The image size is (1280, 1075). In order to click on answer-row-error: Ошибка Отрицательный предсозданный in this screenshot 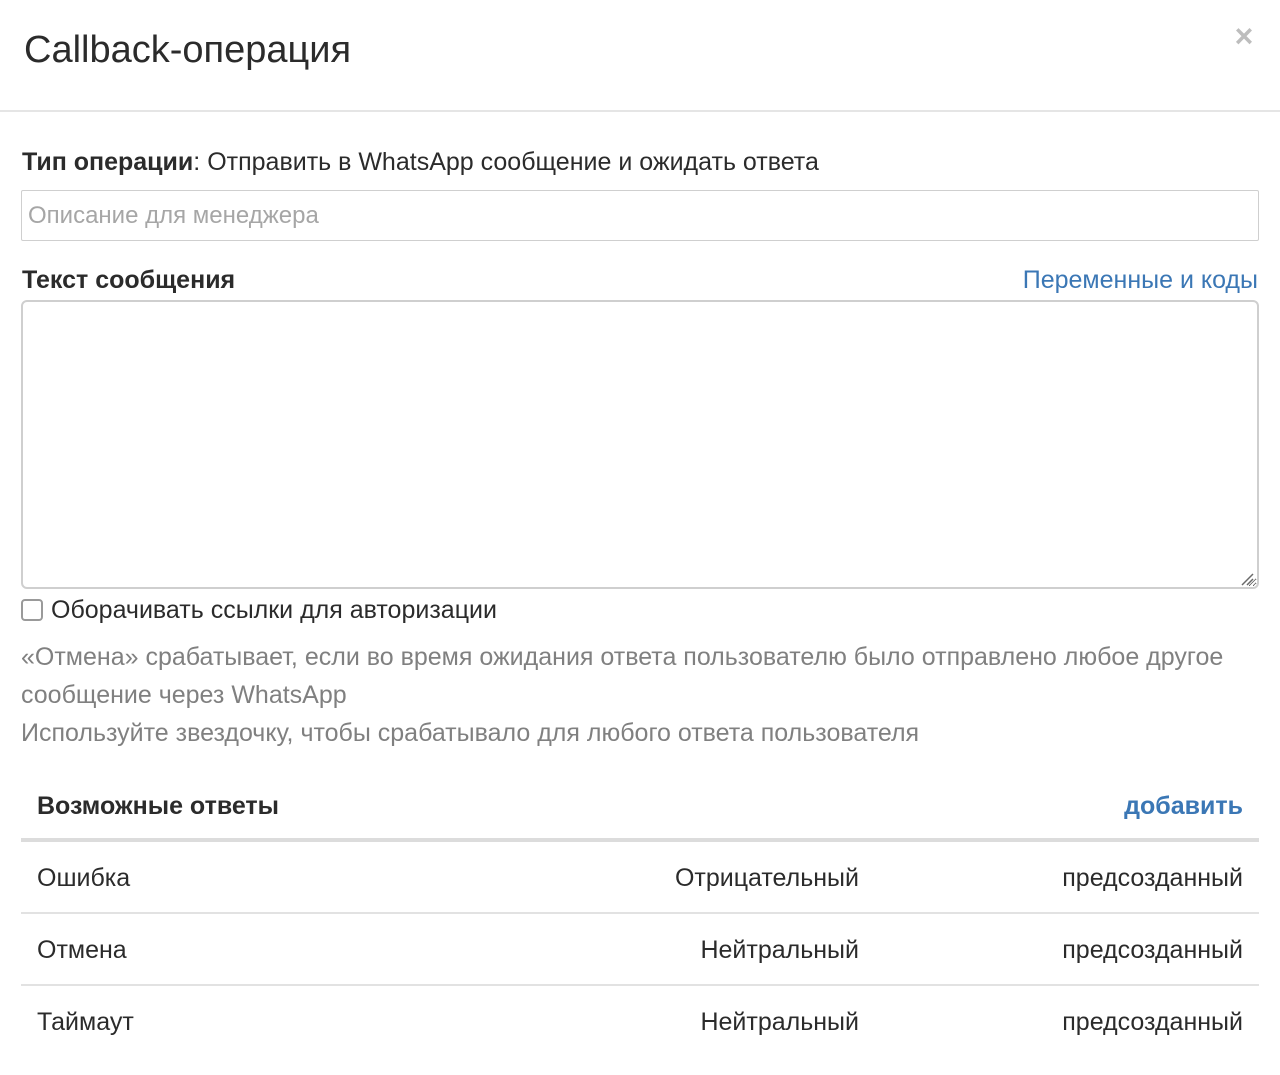, I will do `click(640, 878)`.